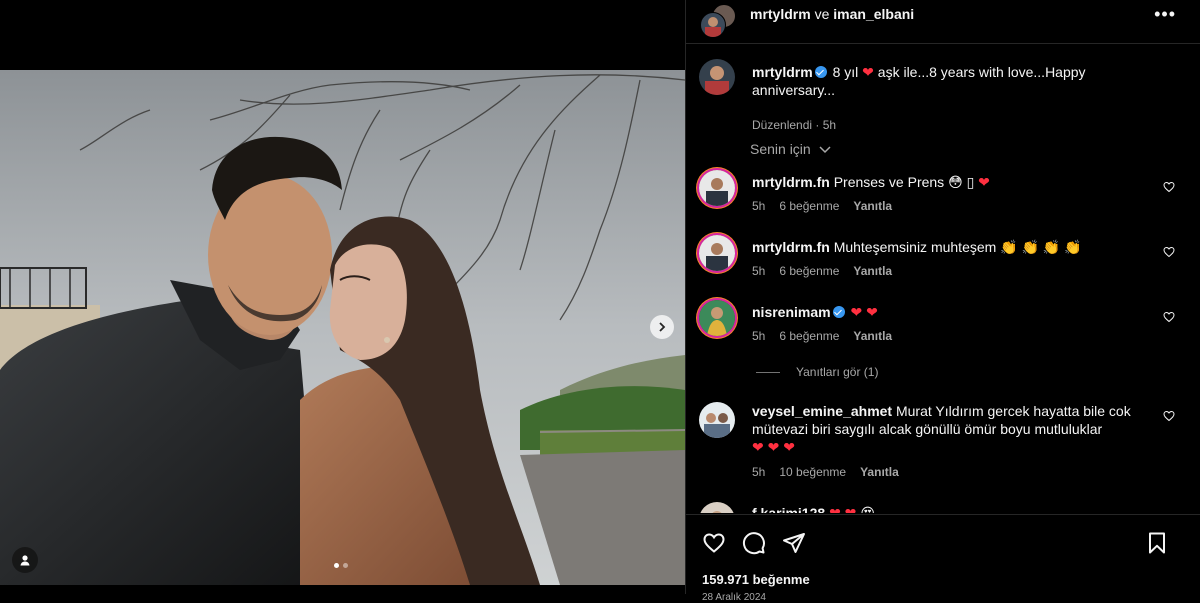 Image resolution: width=1200 pixels, height=603 pixels. I want to click on comment-item: nisrenimam ❤ ❤ 5h 6 beğenme Yanıtla, so click(943, 329).